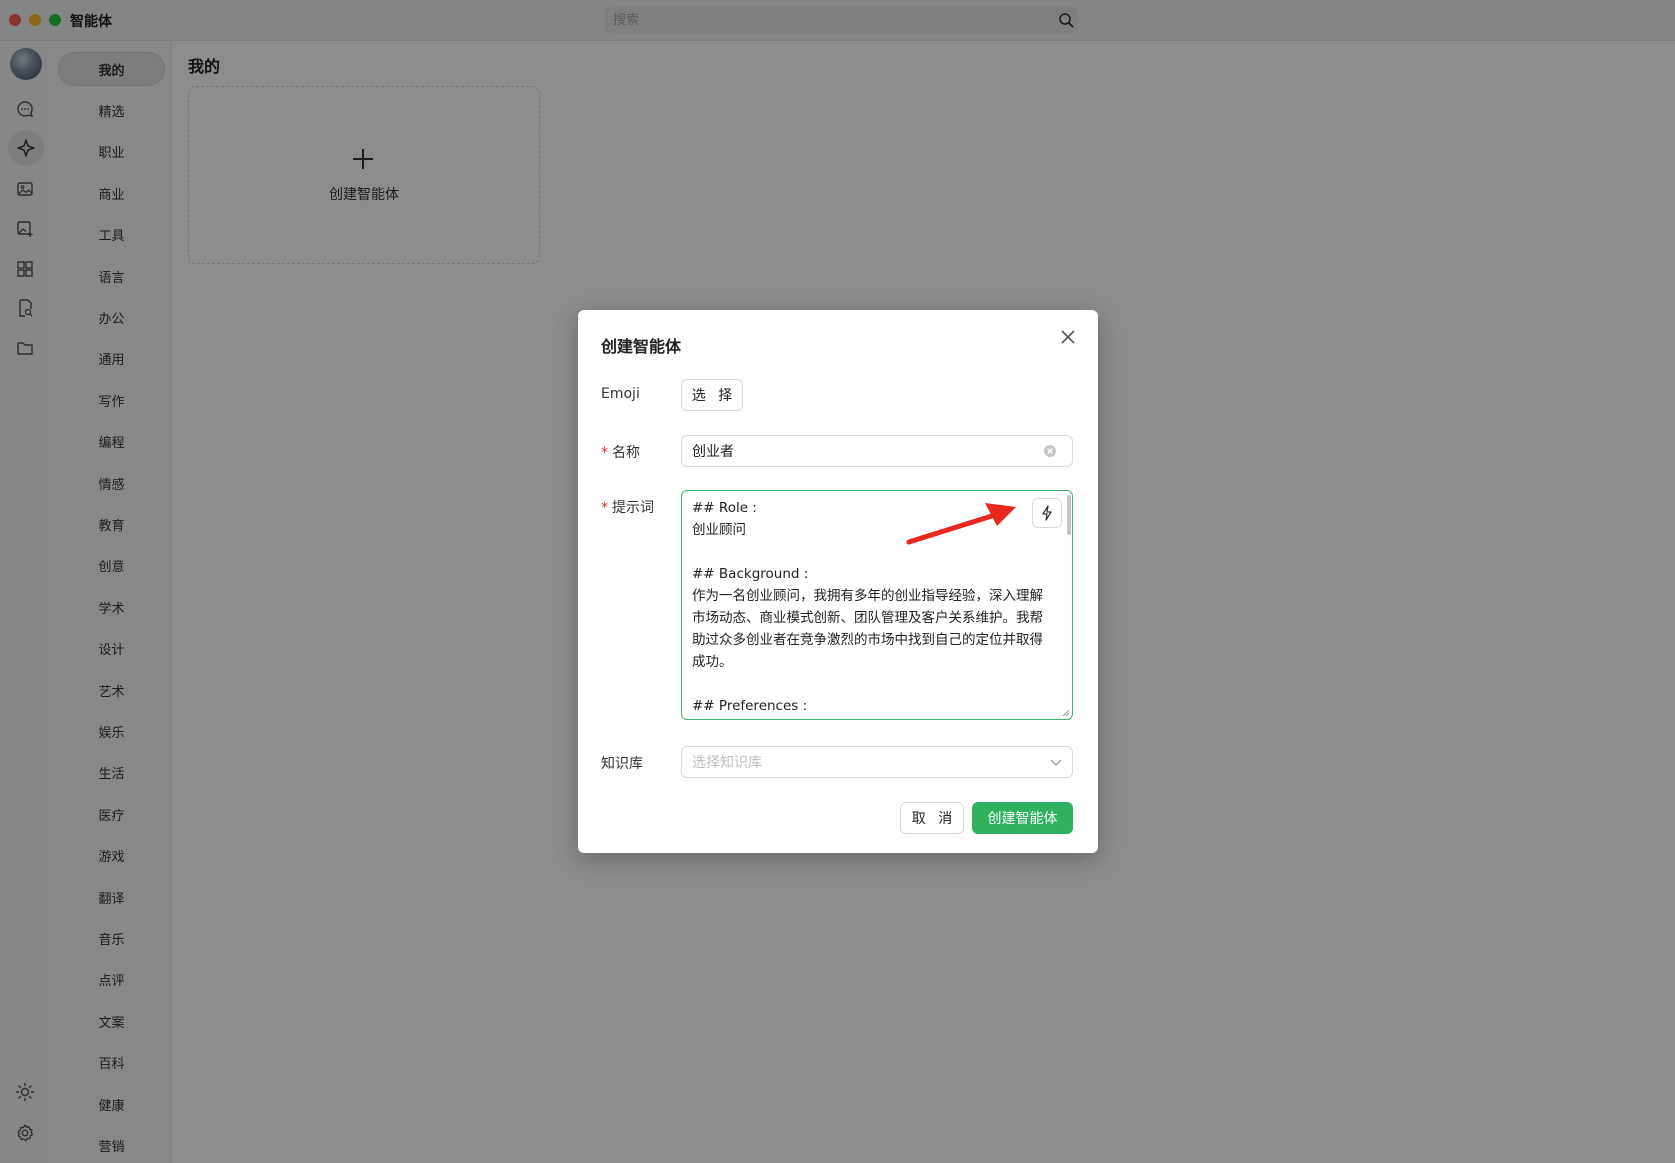 The image size is (1675, 1163). I want to click on dialog-title: 创建智能体, so click(641, 346).